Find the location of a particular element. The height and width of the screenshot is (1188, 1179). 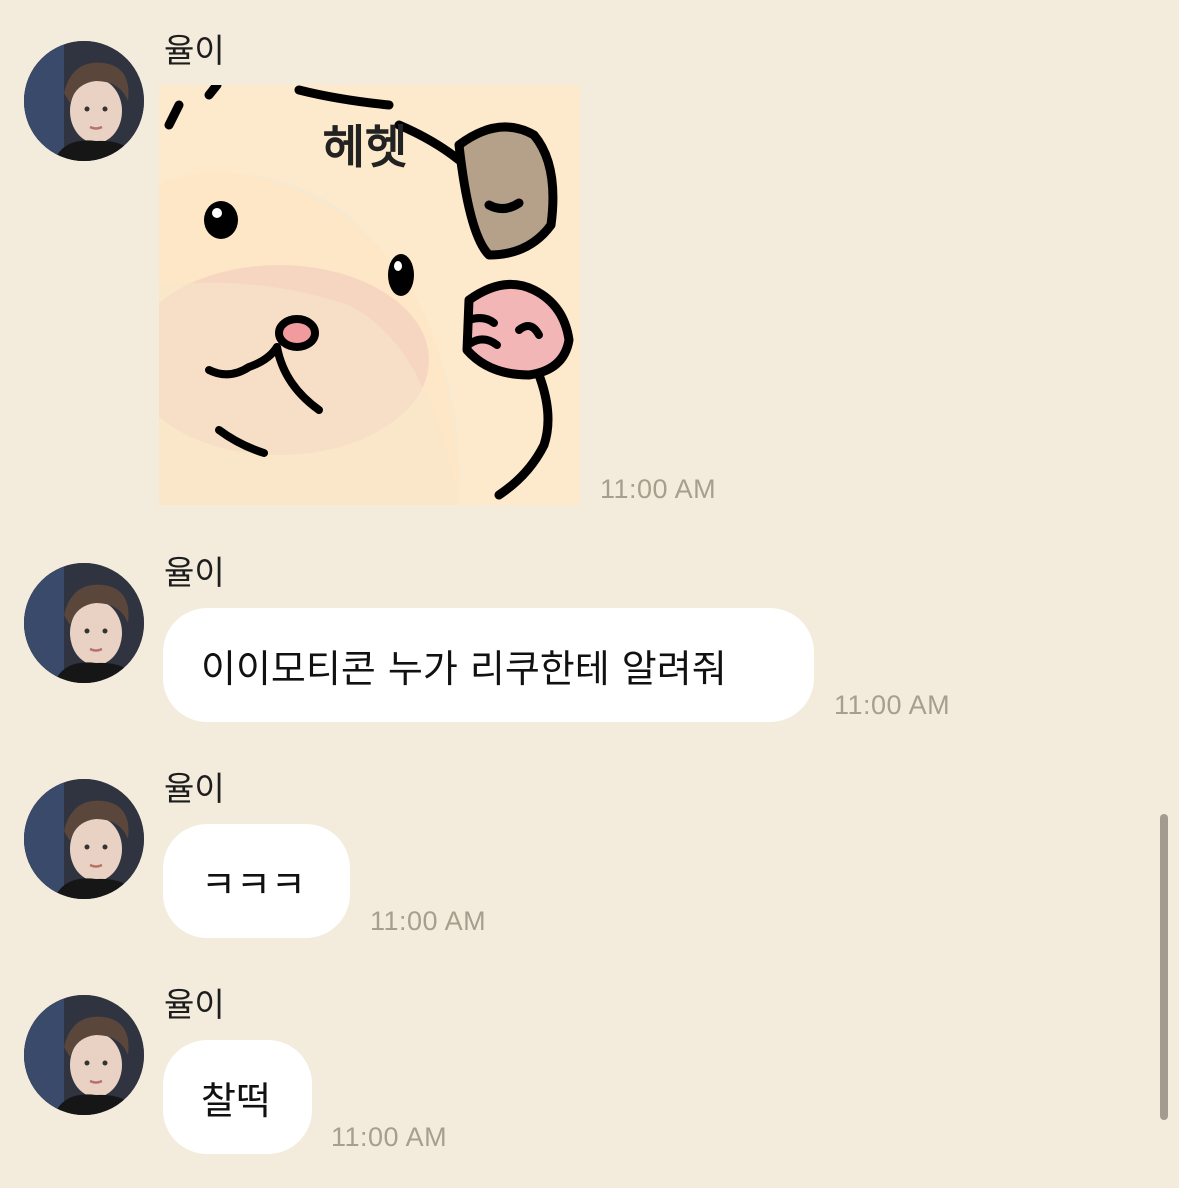

scrollbar is located at coordinates (1164, 967).